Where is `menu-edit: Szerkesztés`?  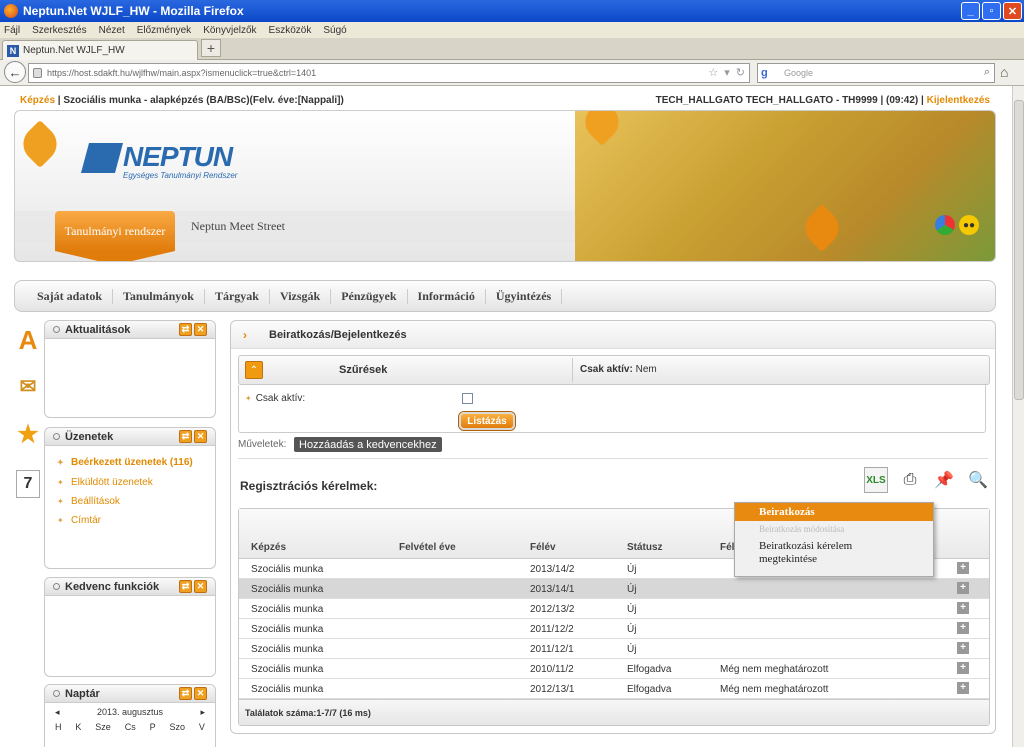 menu-edit: Szerkesztés is located at coordinates (59, 30).